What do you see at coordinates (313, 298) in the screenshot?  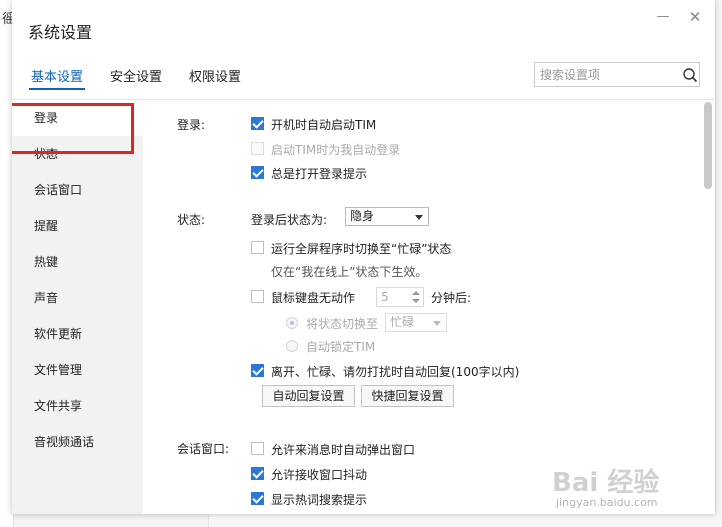 I see `idle-label: 鼠标键盘无动作` at bounding box center [313, 298].